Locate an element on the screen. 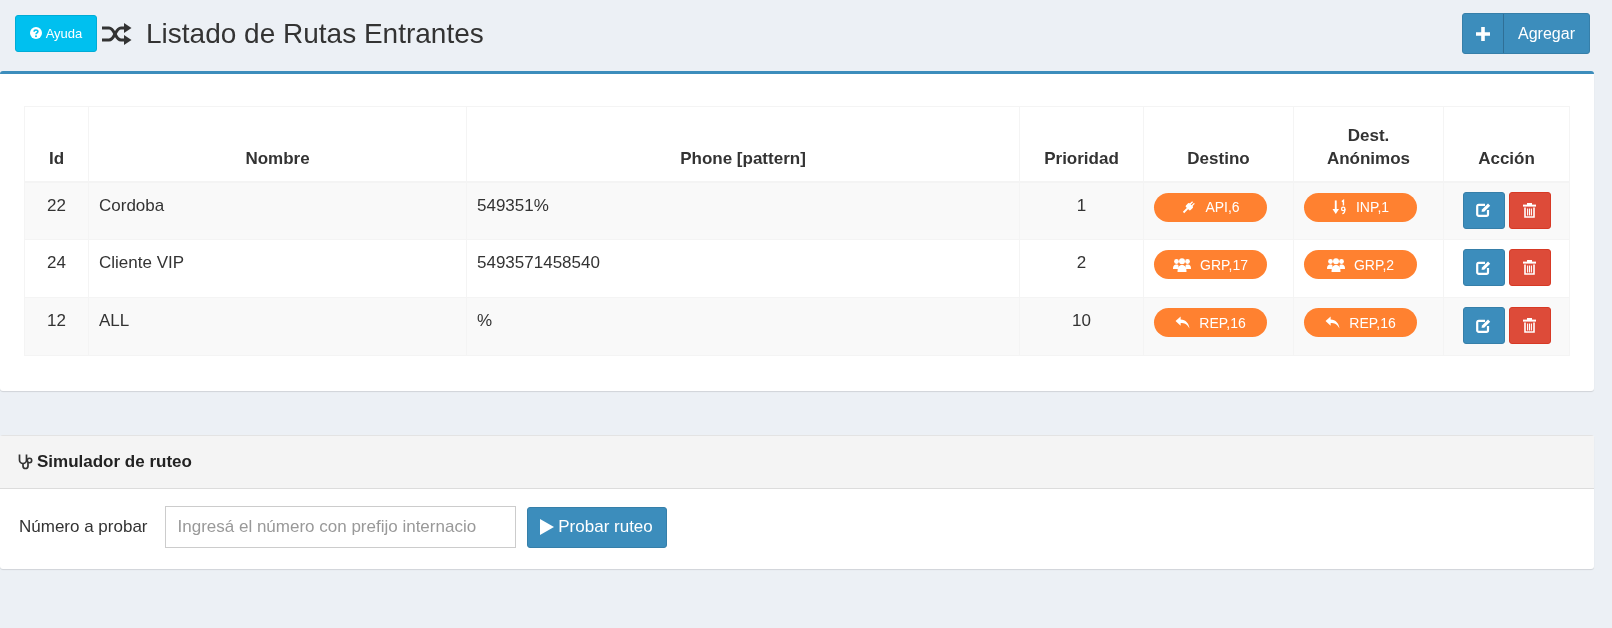 The width and height of the screenshot is (1612, 628). plus-icon is located at coordinates (1483, 33).